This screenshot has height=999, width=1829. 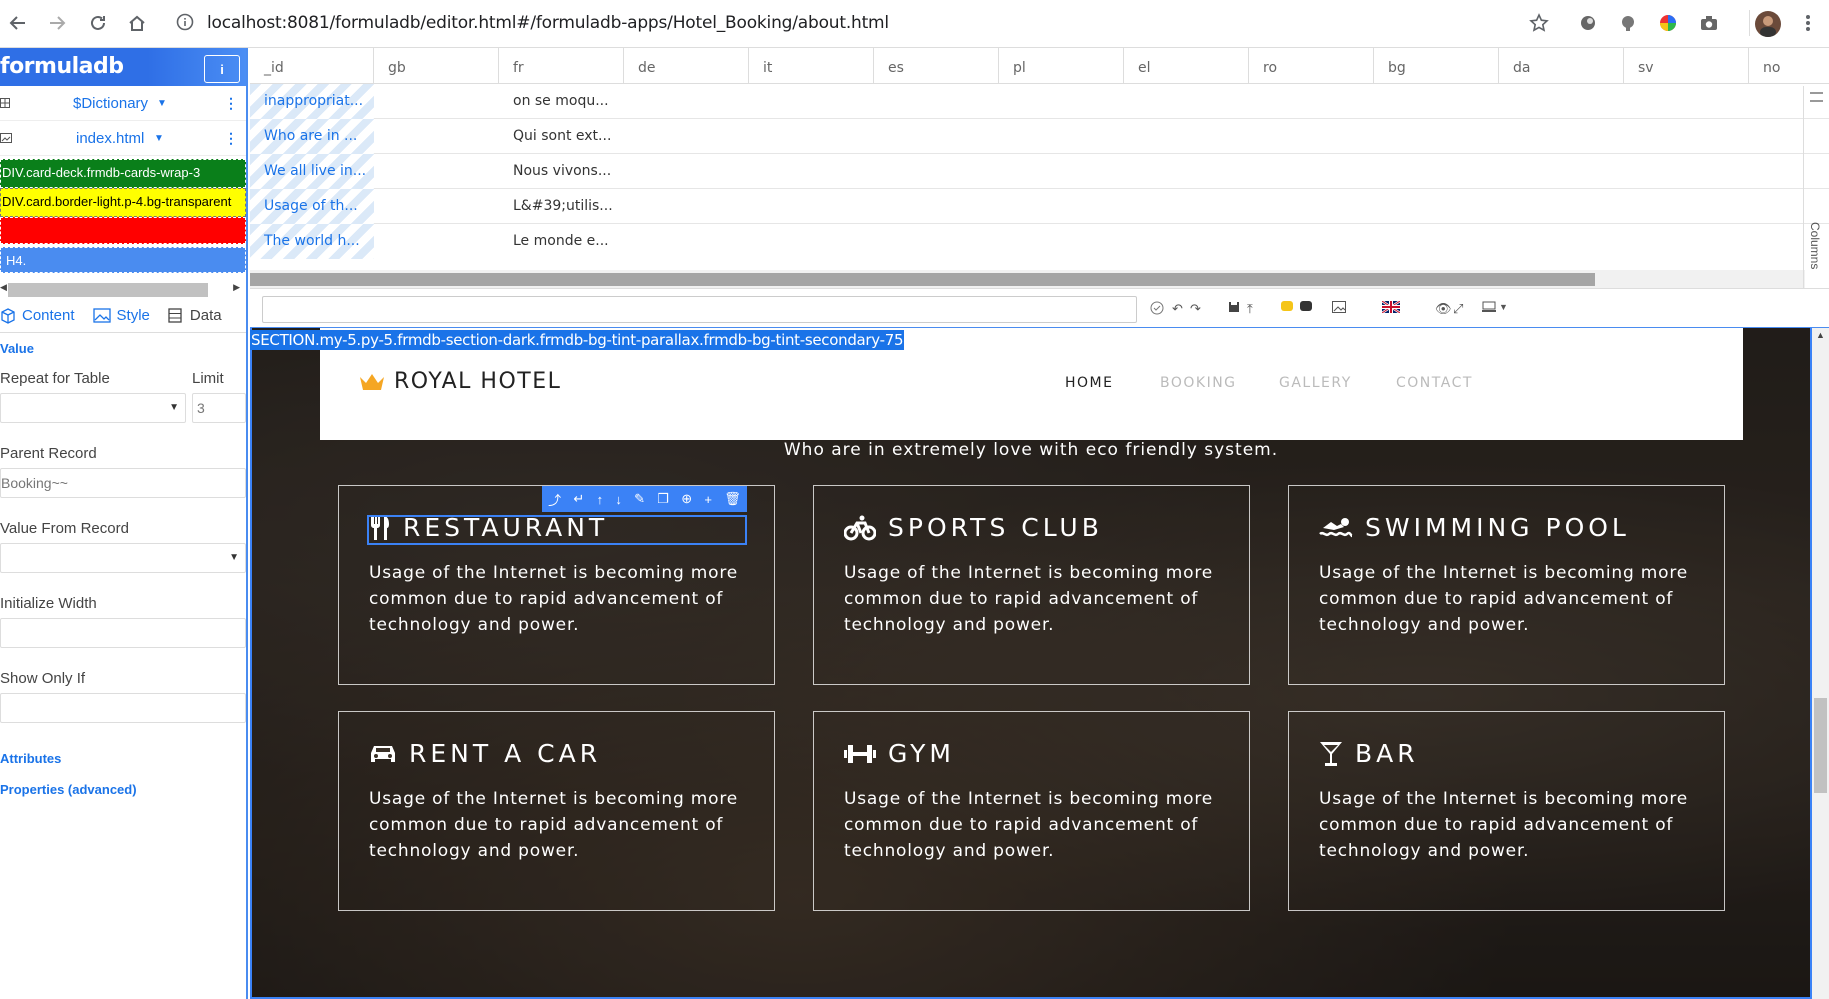 What do you see at coordinates (1668, 23) in the screenshot?
I see `color-picker-icon` at bounding box center [1668, 23].